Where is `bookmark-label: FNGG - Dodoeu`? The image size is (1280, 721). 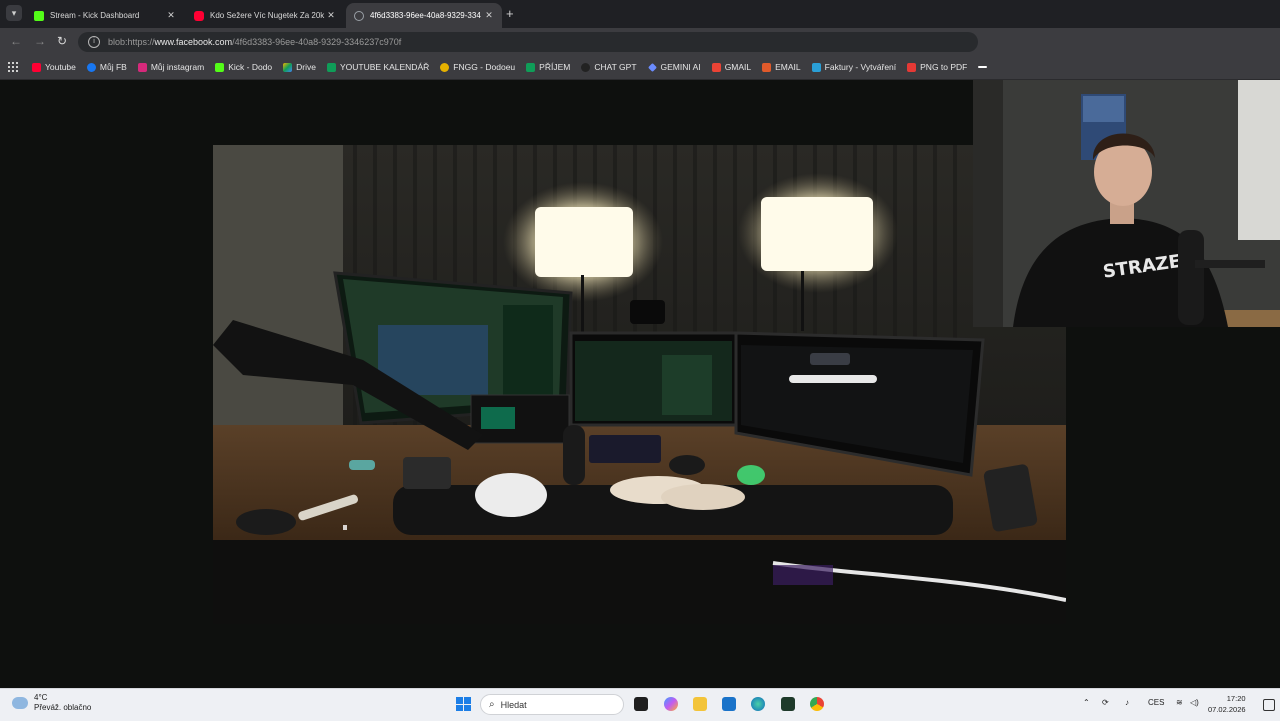 bookmark-label: FNGG - Dodoeu is located at coordinates (484, 67).